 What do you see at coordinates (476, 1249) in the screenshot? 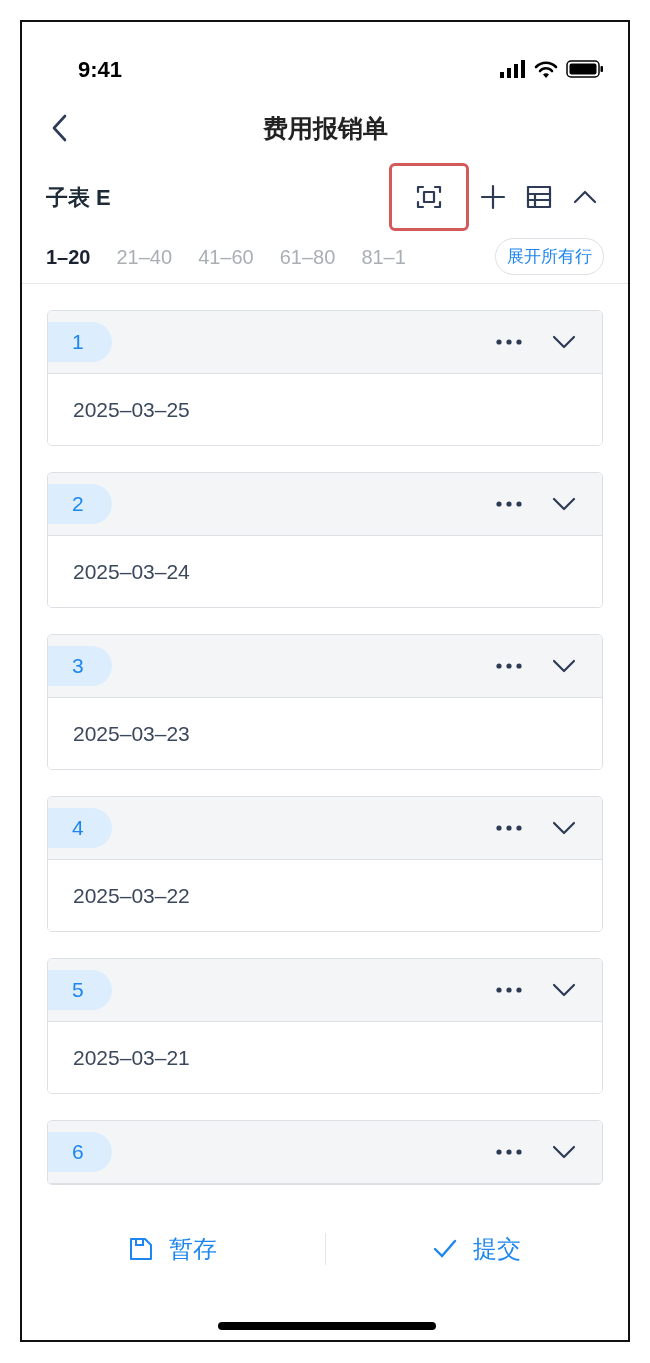
I see `submit-button: 提交` at bounding box center [476, 1249].